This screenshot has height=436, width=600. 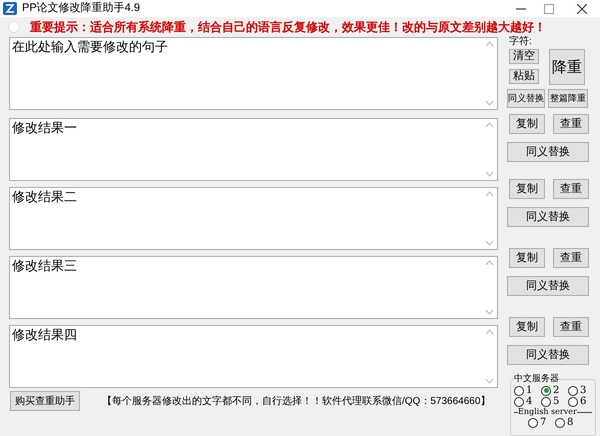 I want to click on whole-reduce-button: 整篇降重, so click(x=568, y=98).